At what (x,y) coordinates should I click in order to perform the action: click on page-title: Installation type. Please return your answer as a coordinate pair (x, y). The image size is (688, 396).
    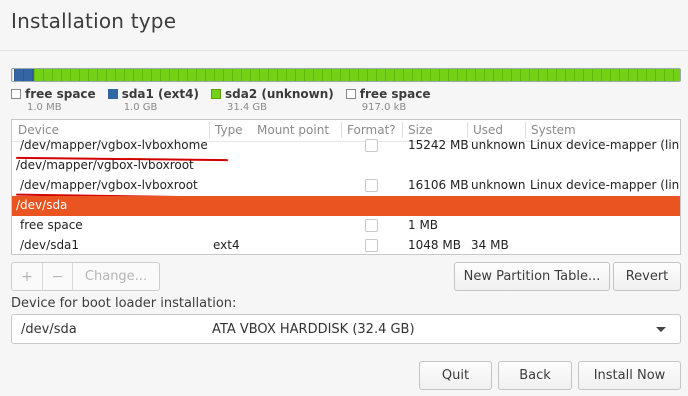
    Looking at the image, I should click on (94, 21).